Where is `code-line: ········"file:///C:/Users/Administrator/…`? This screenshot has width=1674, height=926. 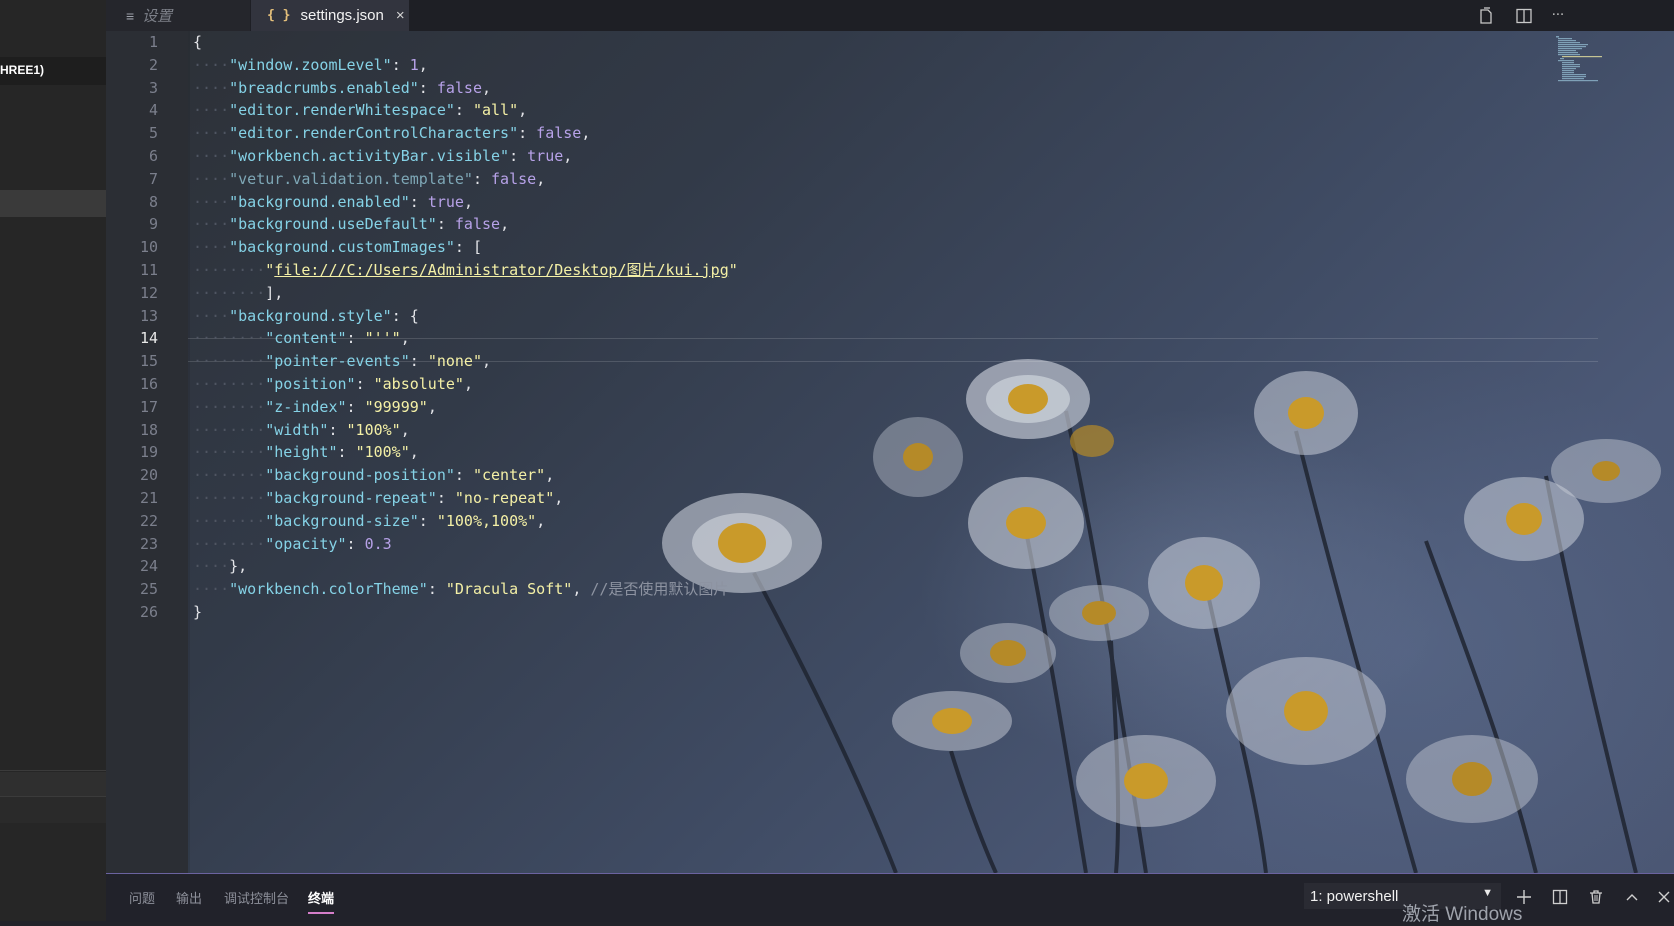 code-line: ········"file:///C:/Users/Administrator/… is located at coordinates (918, 270).